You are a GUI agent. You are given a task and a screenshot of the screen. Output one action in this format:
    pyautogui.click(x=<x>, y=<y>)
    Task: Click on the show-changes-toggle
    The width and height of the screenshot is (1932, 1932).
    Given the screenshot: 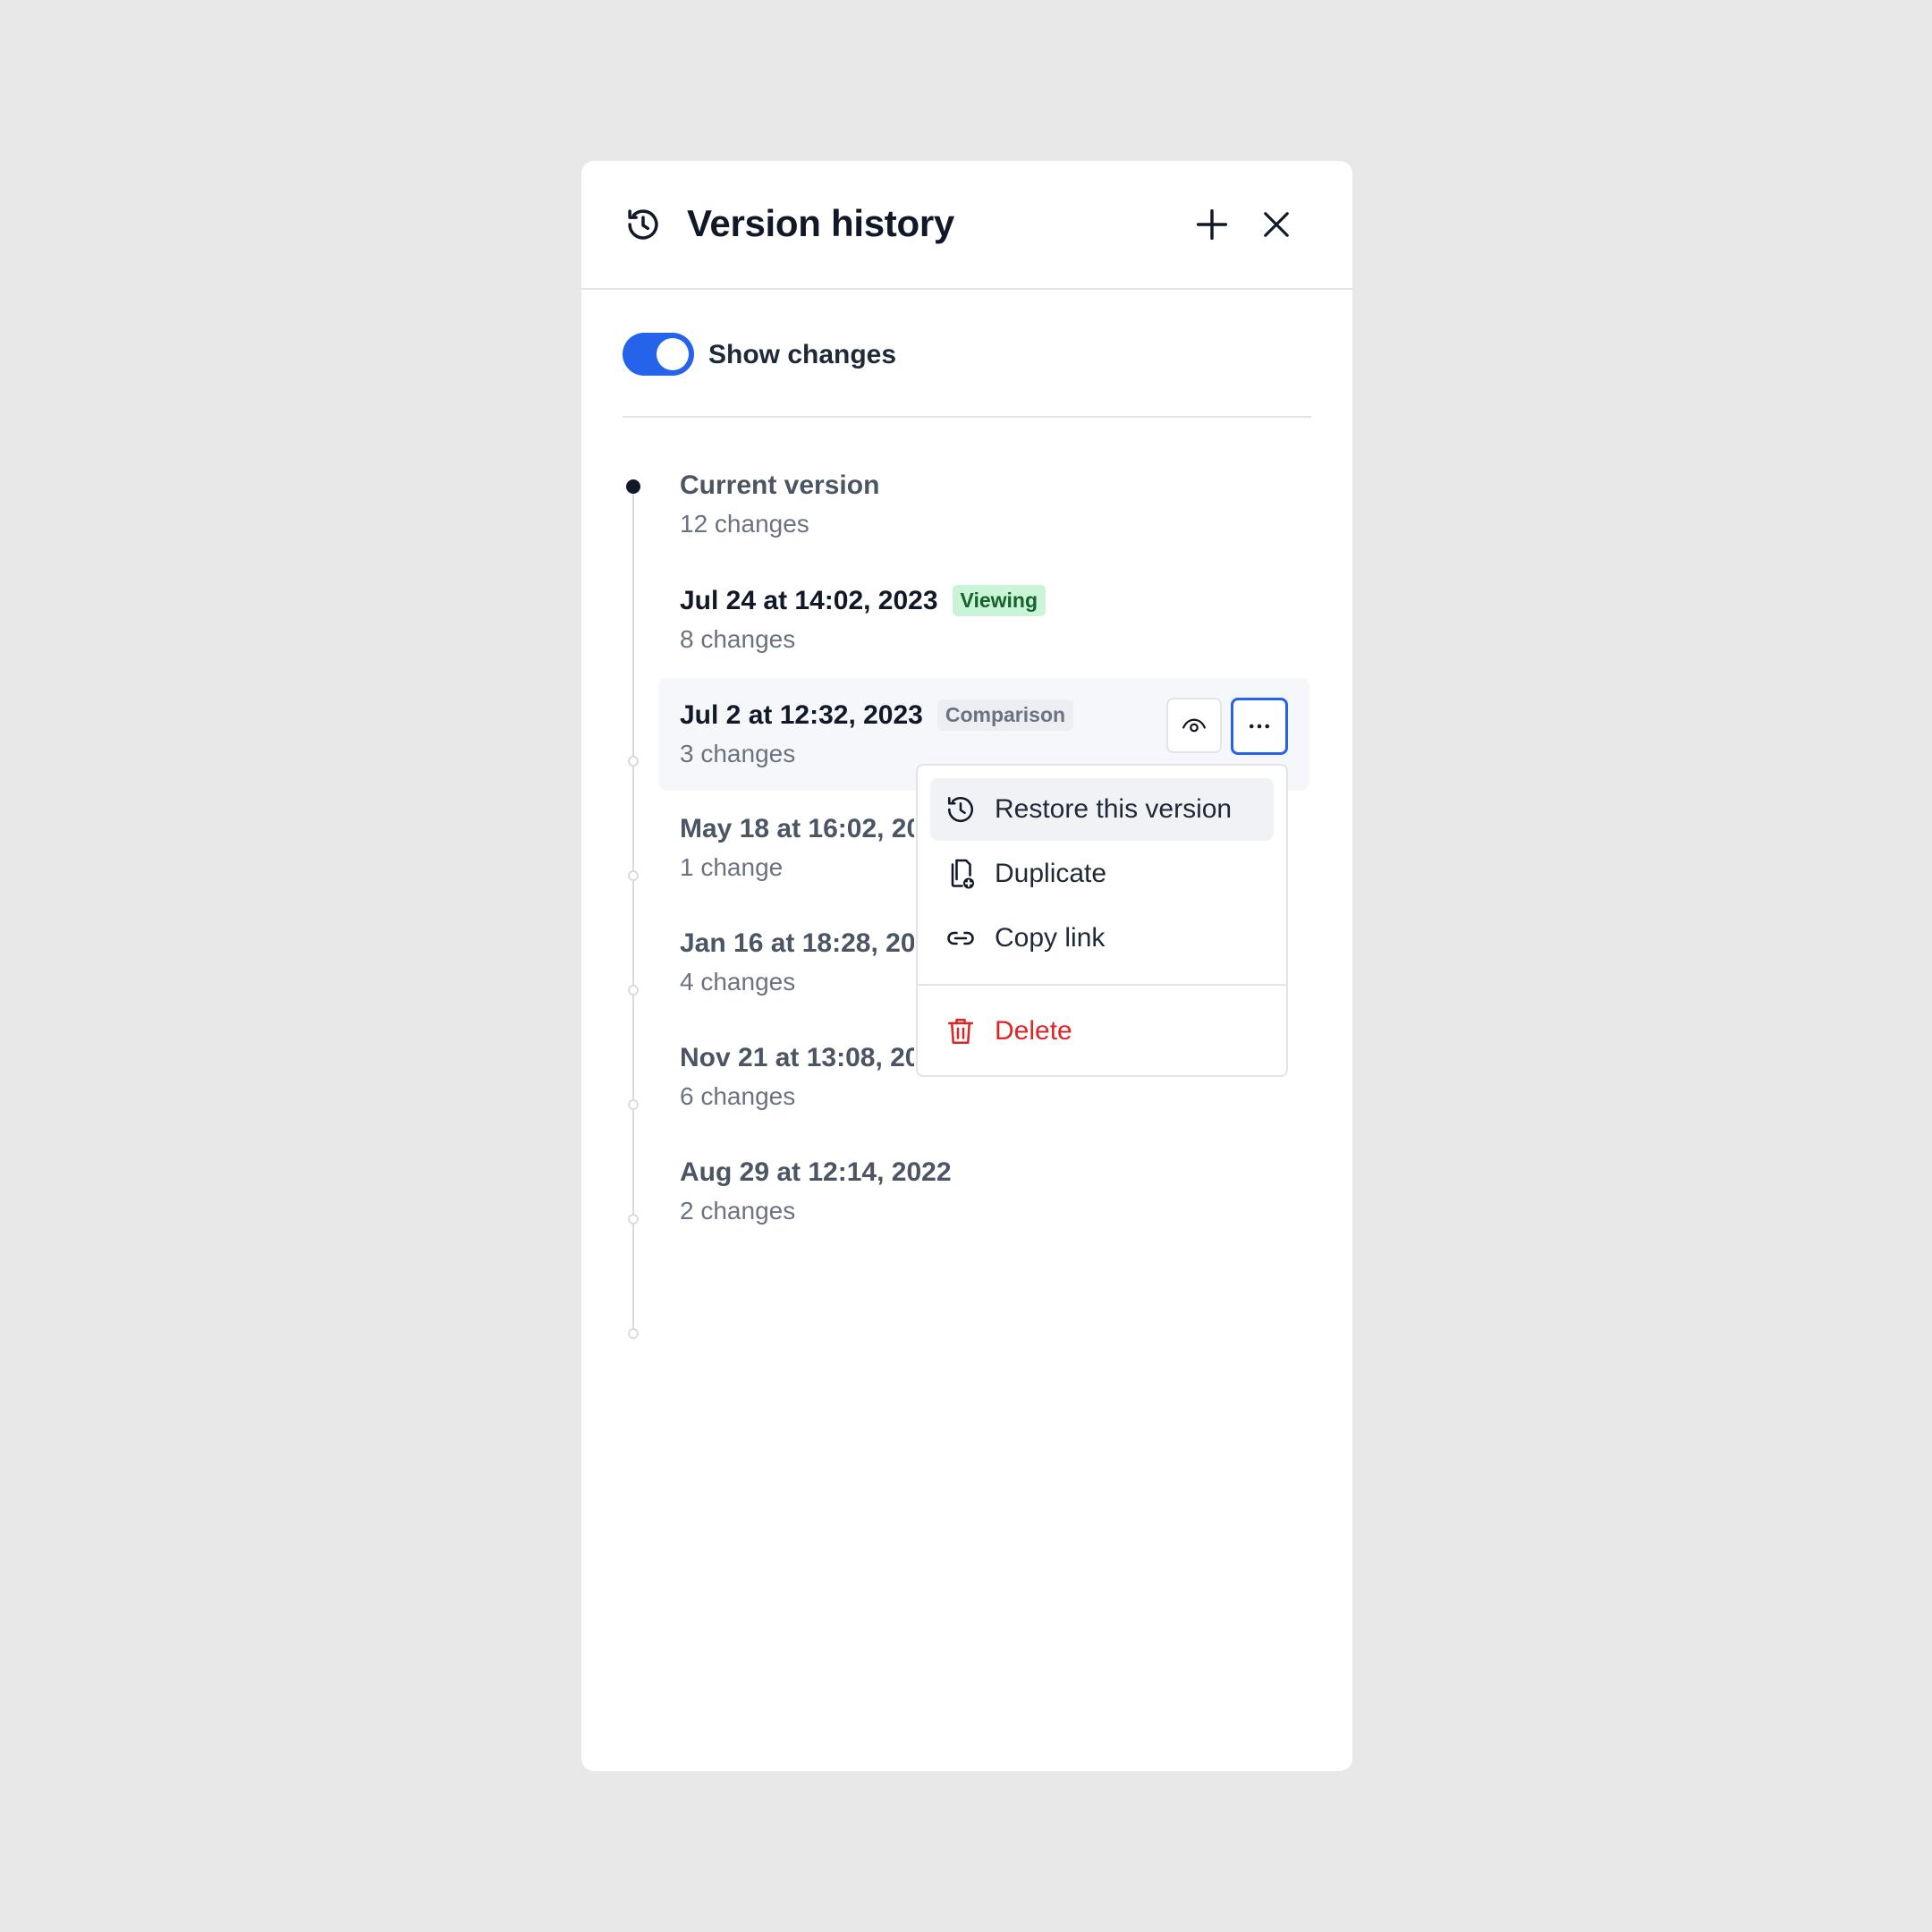 What is the action you would take?
    pyautogui.click(x=658, y=354)
    